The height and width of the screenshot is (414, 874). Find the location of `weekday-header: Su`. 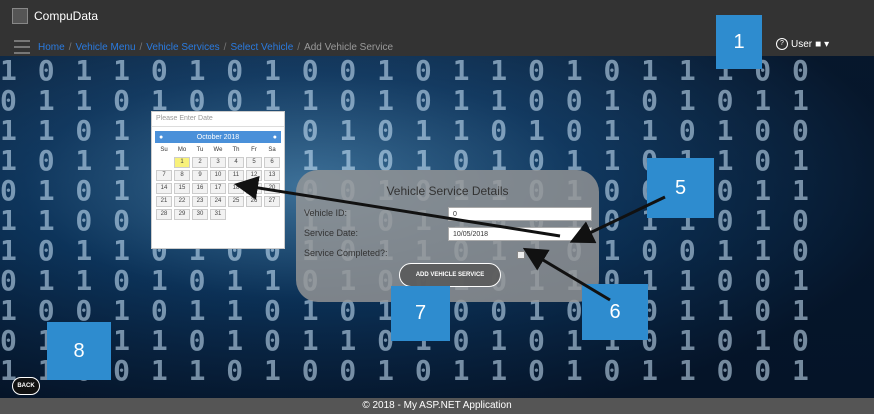

weekday-header: Su is located at coordinates (164, 150).